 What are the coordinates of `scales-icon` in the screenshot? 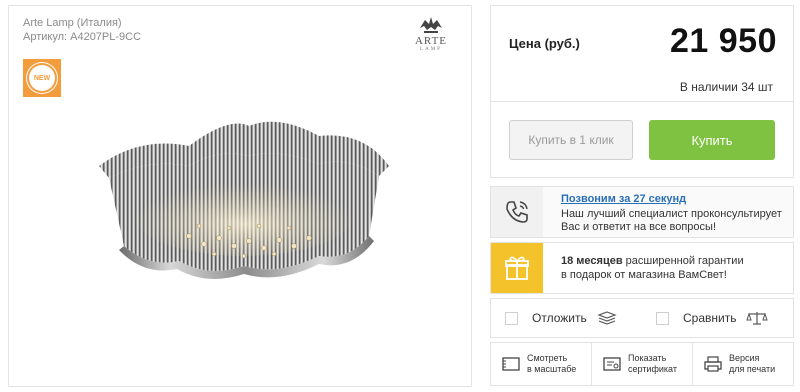 It's located at (757, 318).